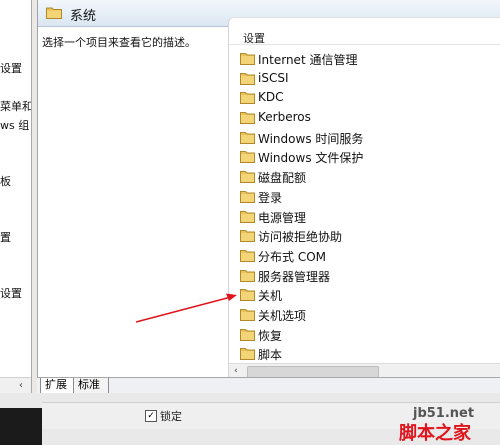 The image size is (500, 445). I want to click on setting-folder-row: 分布式 COM, so click(364, 256).